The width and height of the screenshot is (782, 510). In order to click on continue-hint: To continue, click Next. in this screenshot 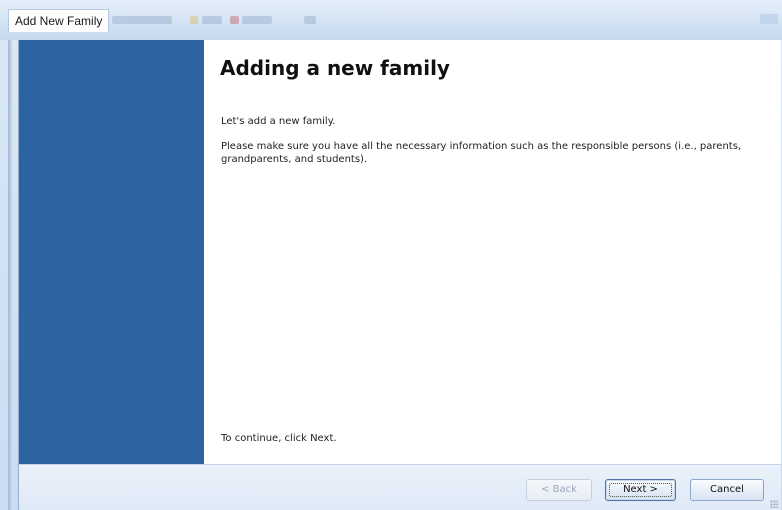, I will do `click(279, 438)`.